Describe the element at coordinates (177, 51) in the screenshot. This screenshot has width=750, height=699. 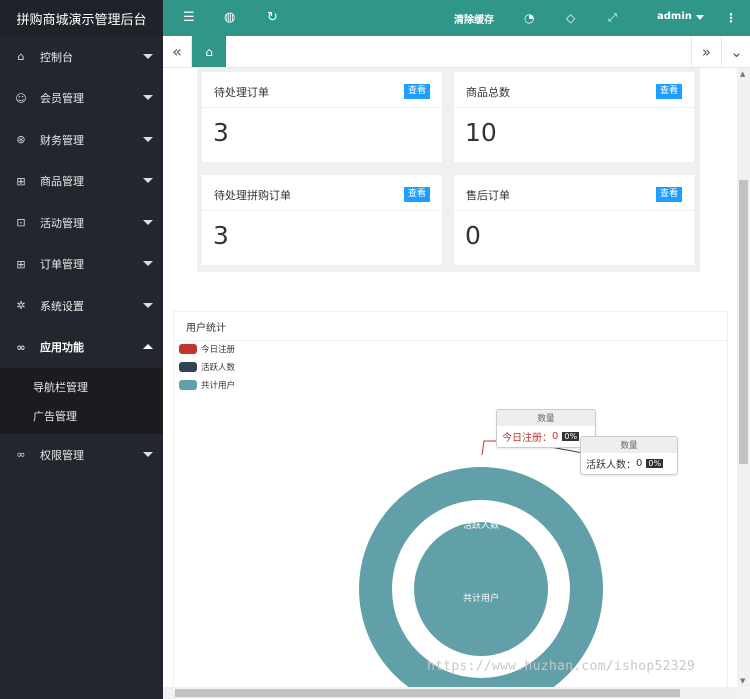
I see `tab-scroll-left-icon: «` at that location.